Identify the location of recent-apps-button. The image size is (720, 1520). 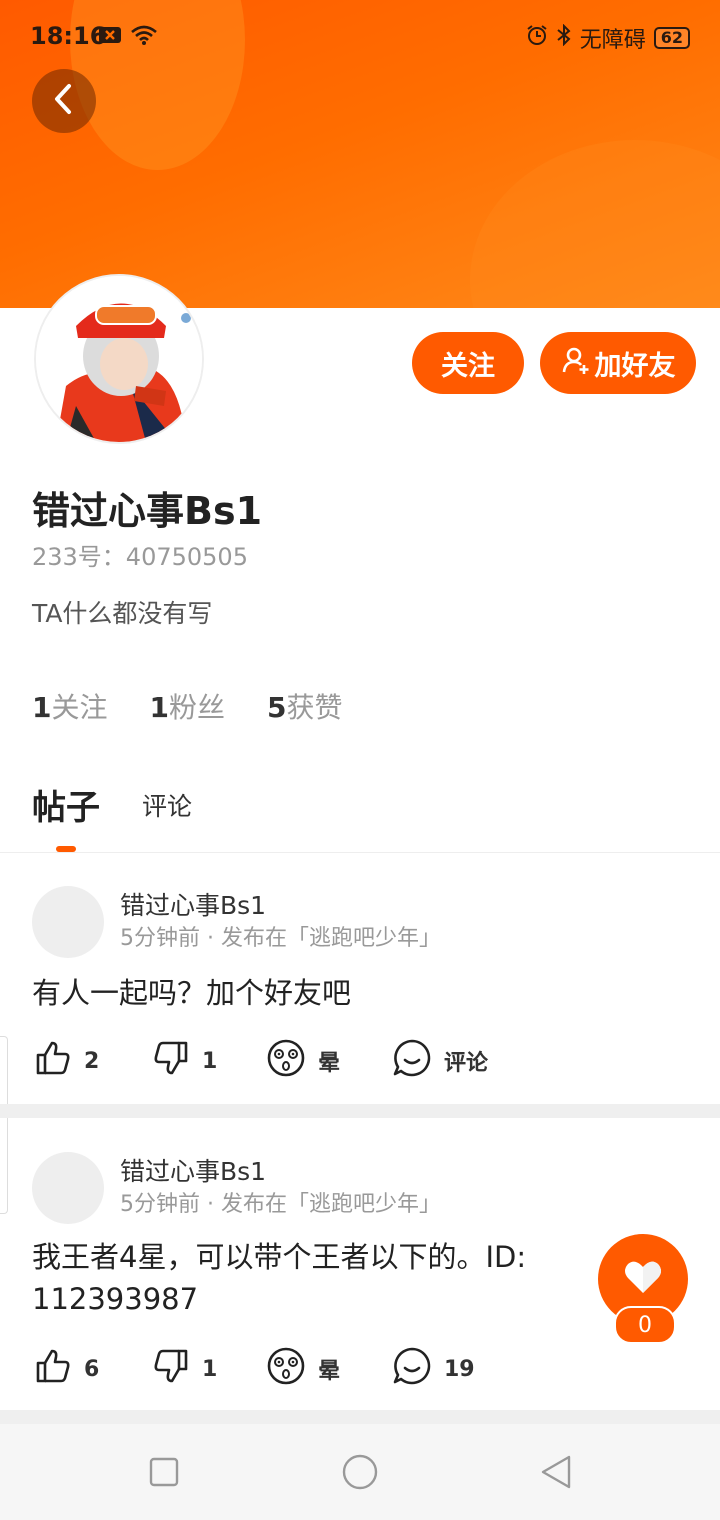
(164, 1474).